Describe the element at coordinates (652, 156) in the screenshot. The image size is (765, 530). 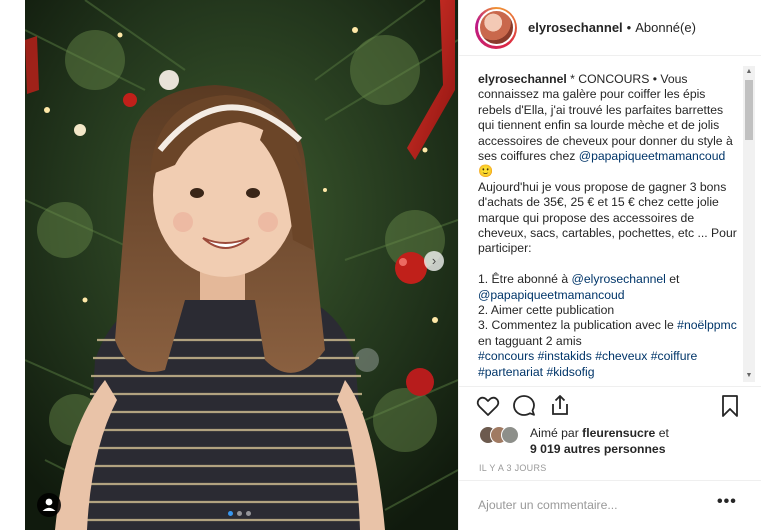
I see `brand-mention-link: @papapiqueetmamancoud` at that location.